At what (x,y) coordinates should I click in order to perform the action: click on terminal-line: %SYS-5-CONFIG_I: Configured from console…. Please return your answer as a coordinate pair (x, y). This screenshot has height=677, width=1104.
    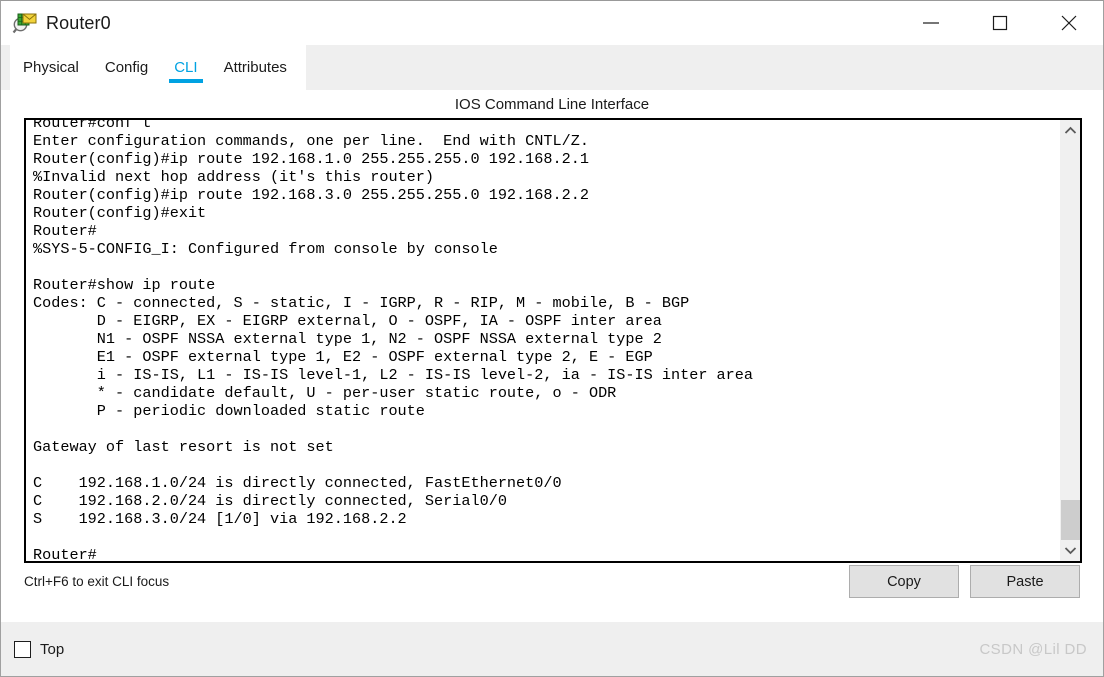
    Looking at the image, I should click on (265, 249).